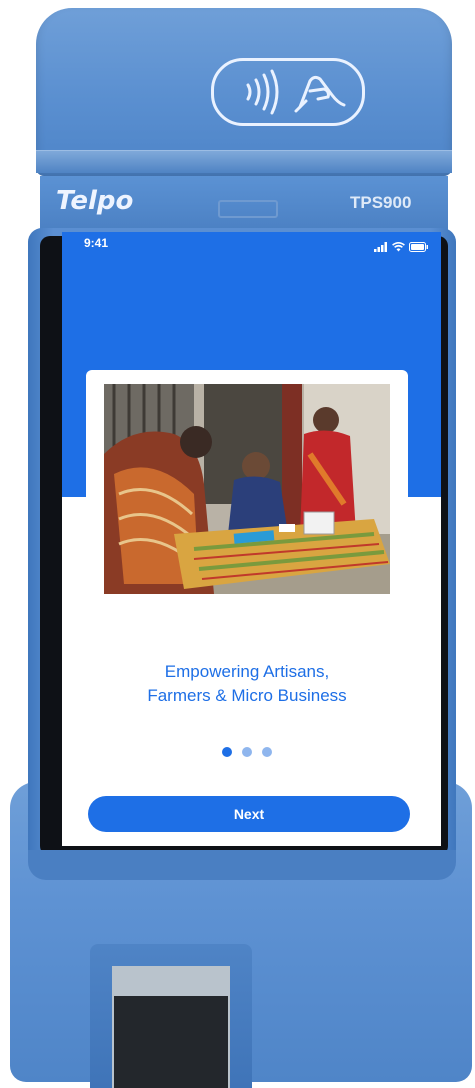 The width and height of the screenshot is (475, 1088). I want to click on signal-icon, so click(381, 246).